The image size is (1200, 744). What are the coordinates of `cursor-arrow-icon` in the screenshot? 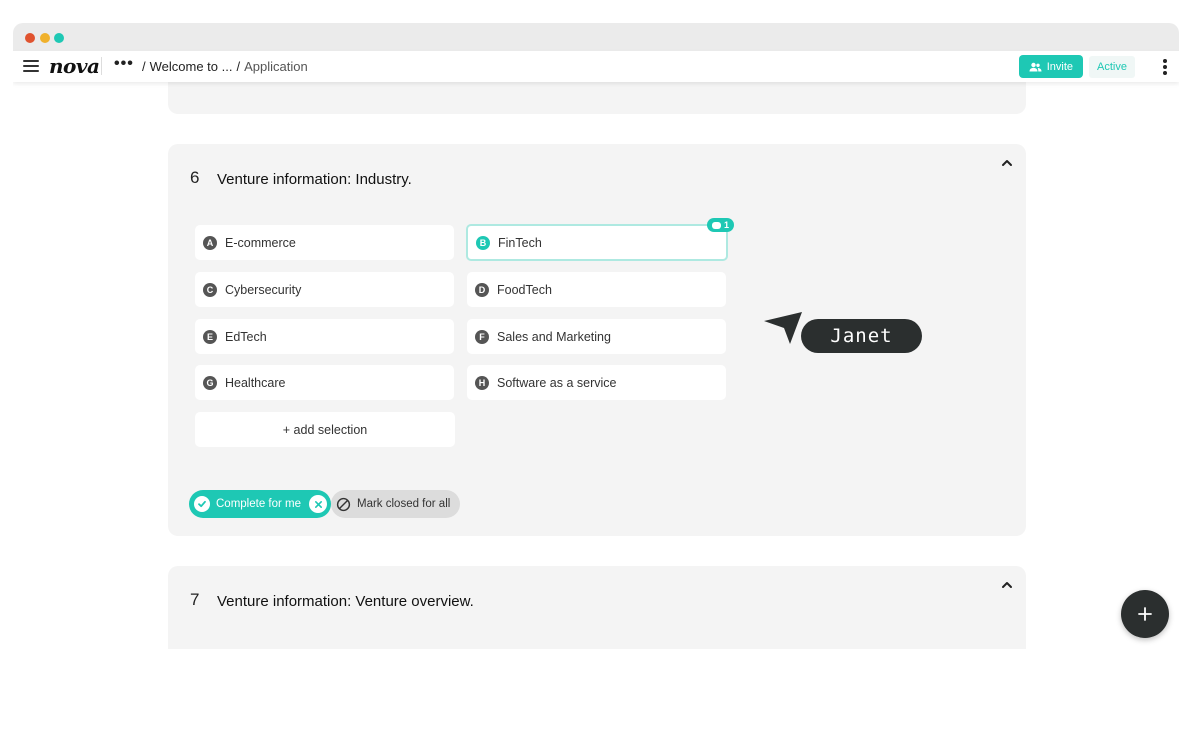 It's located at (783, 328).